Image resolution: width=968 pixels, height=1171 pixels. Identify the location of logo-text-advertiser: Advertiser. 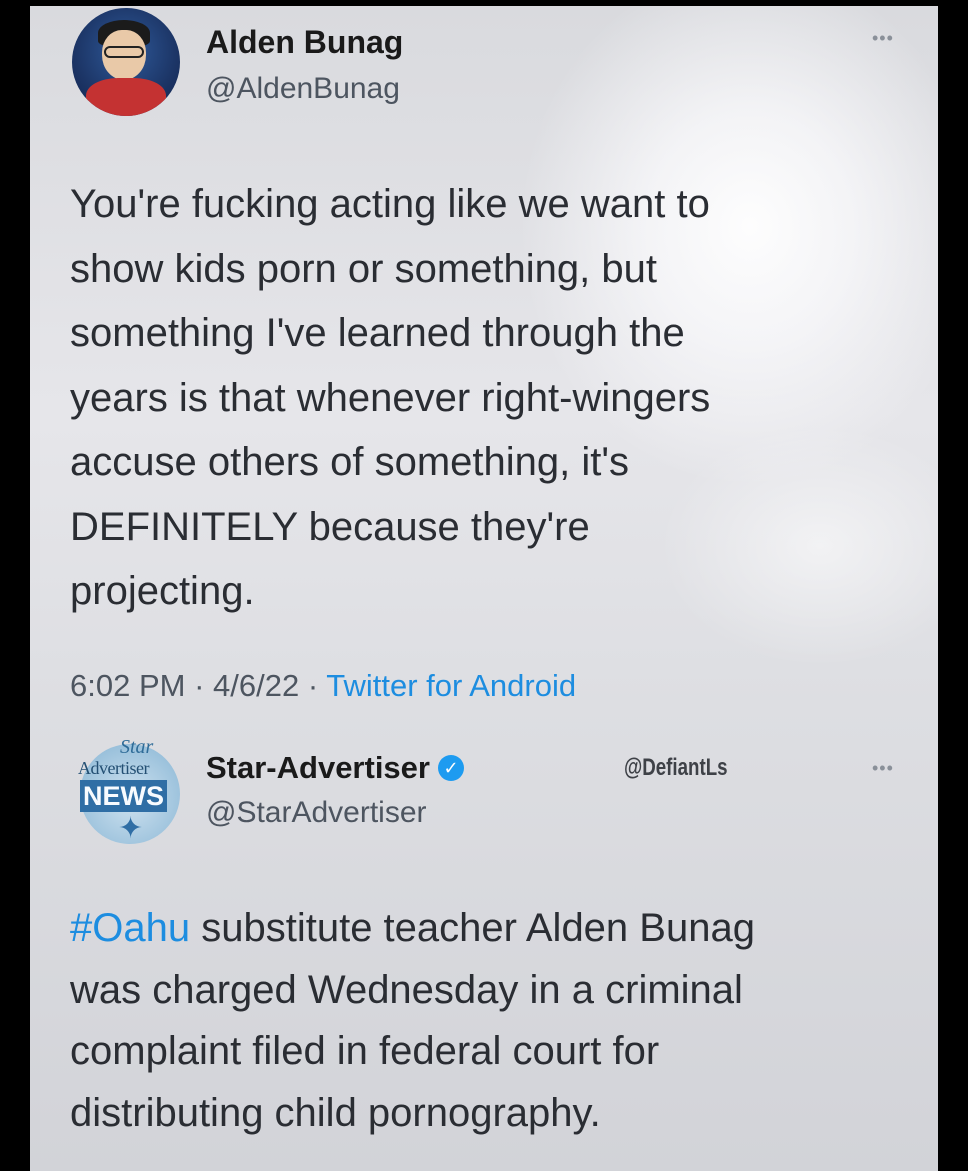
(113, 768).